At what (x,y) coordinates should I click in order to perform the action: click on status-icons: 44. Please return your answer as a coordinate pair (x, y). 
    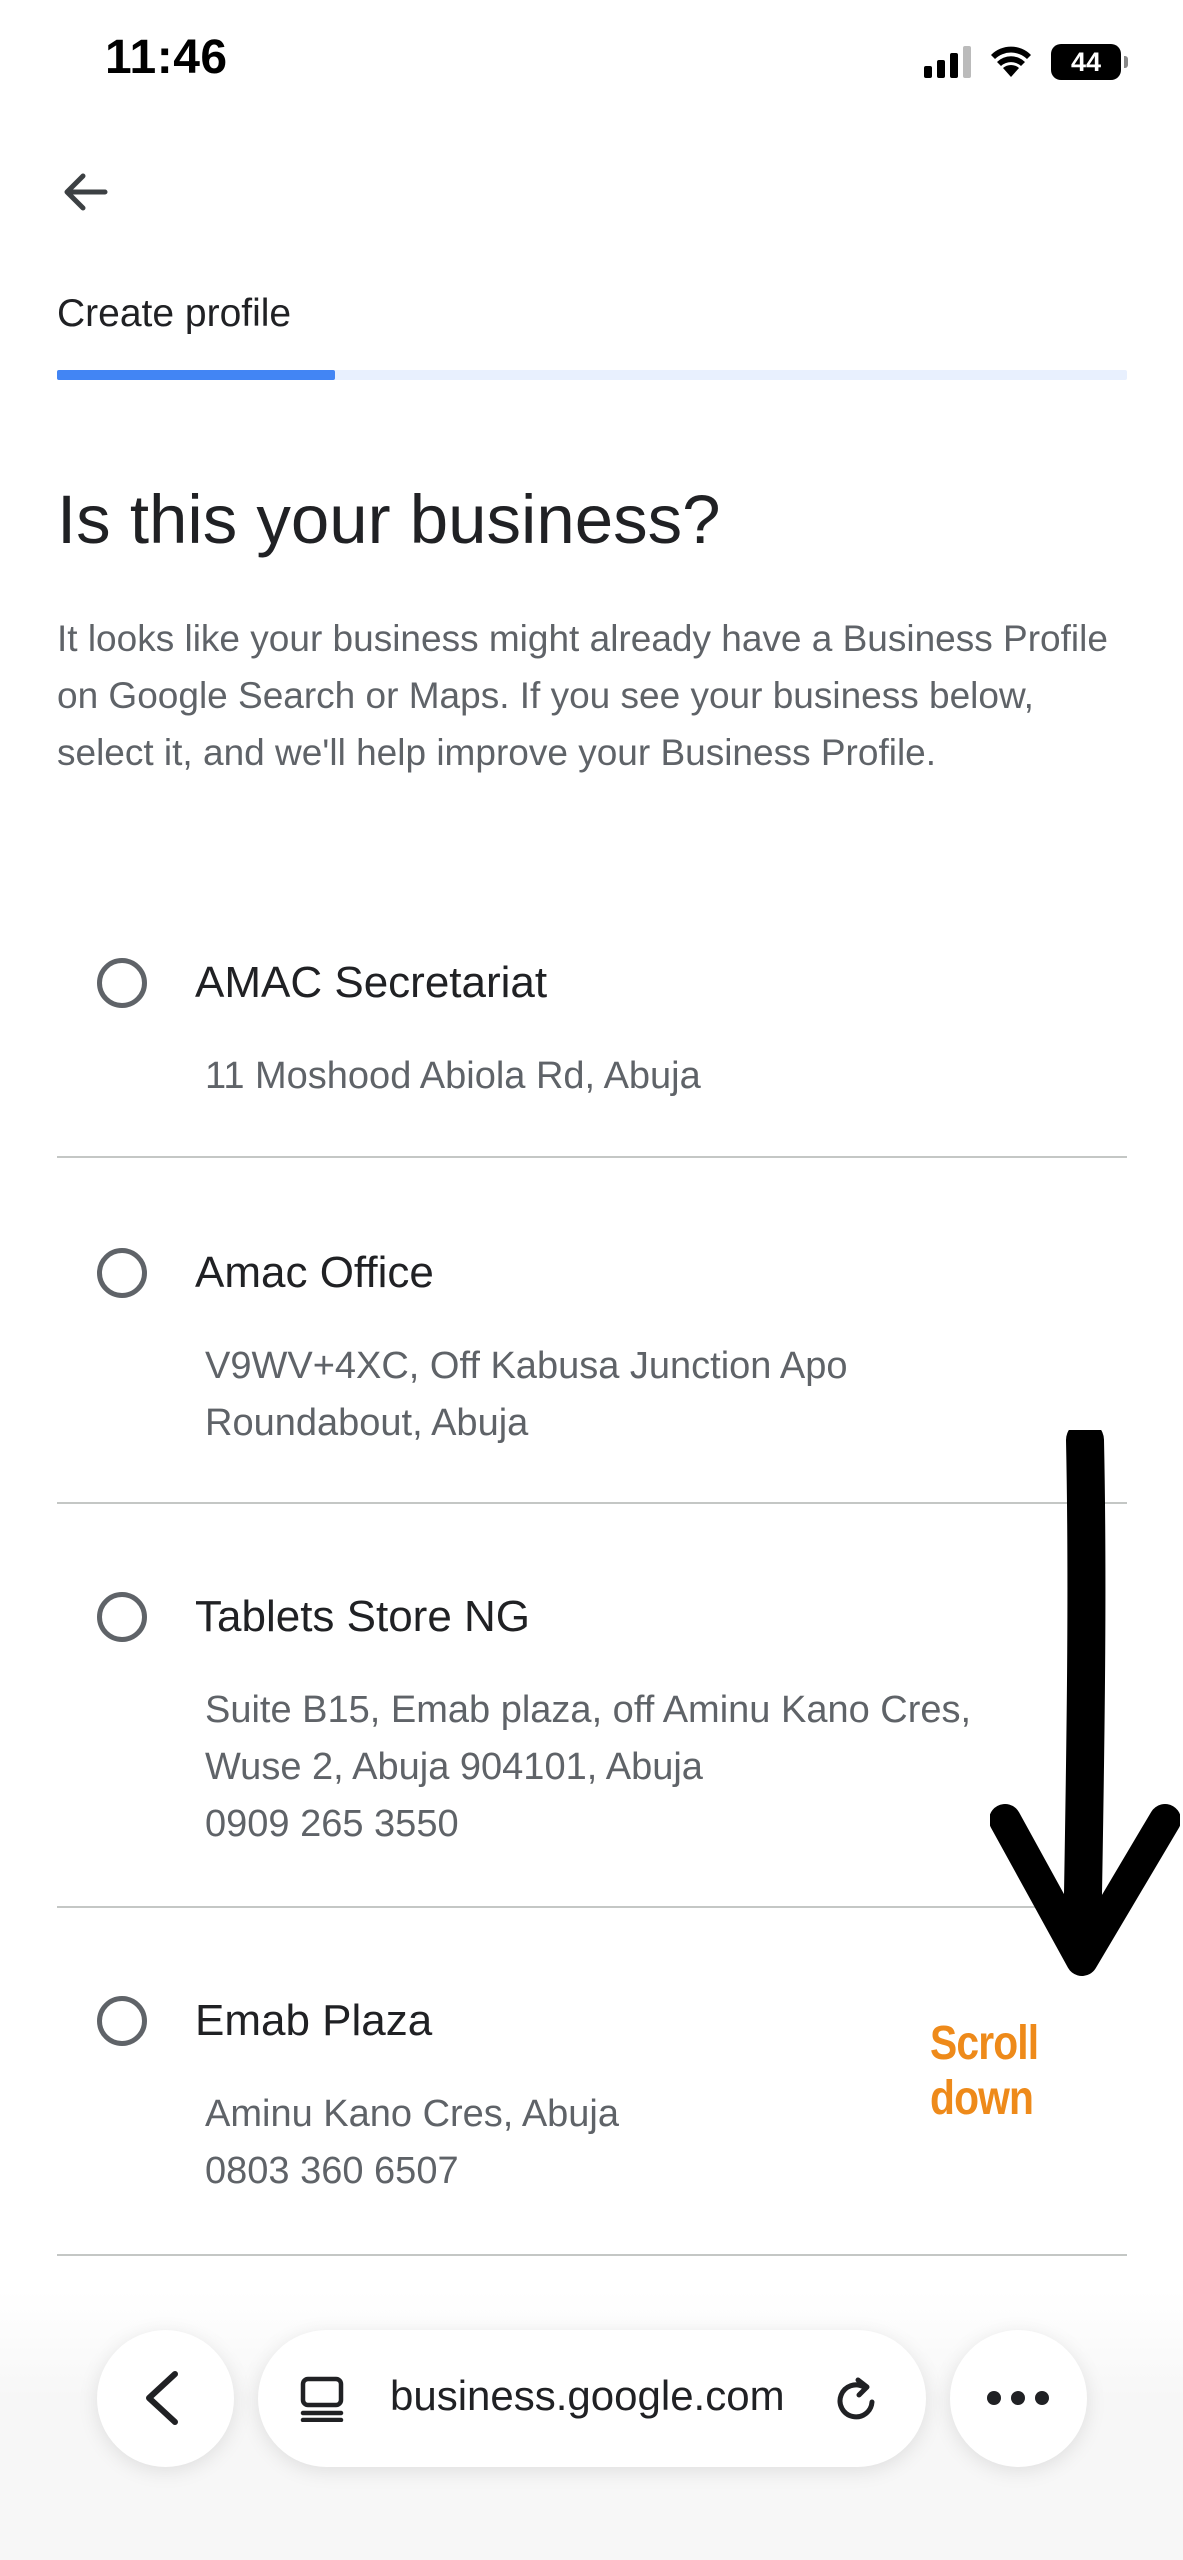
    Looking at the image, I should click on (1026, 62).